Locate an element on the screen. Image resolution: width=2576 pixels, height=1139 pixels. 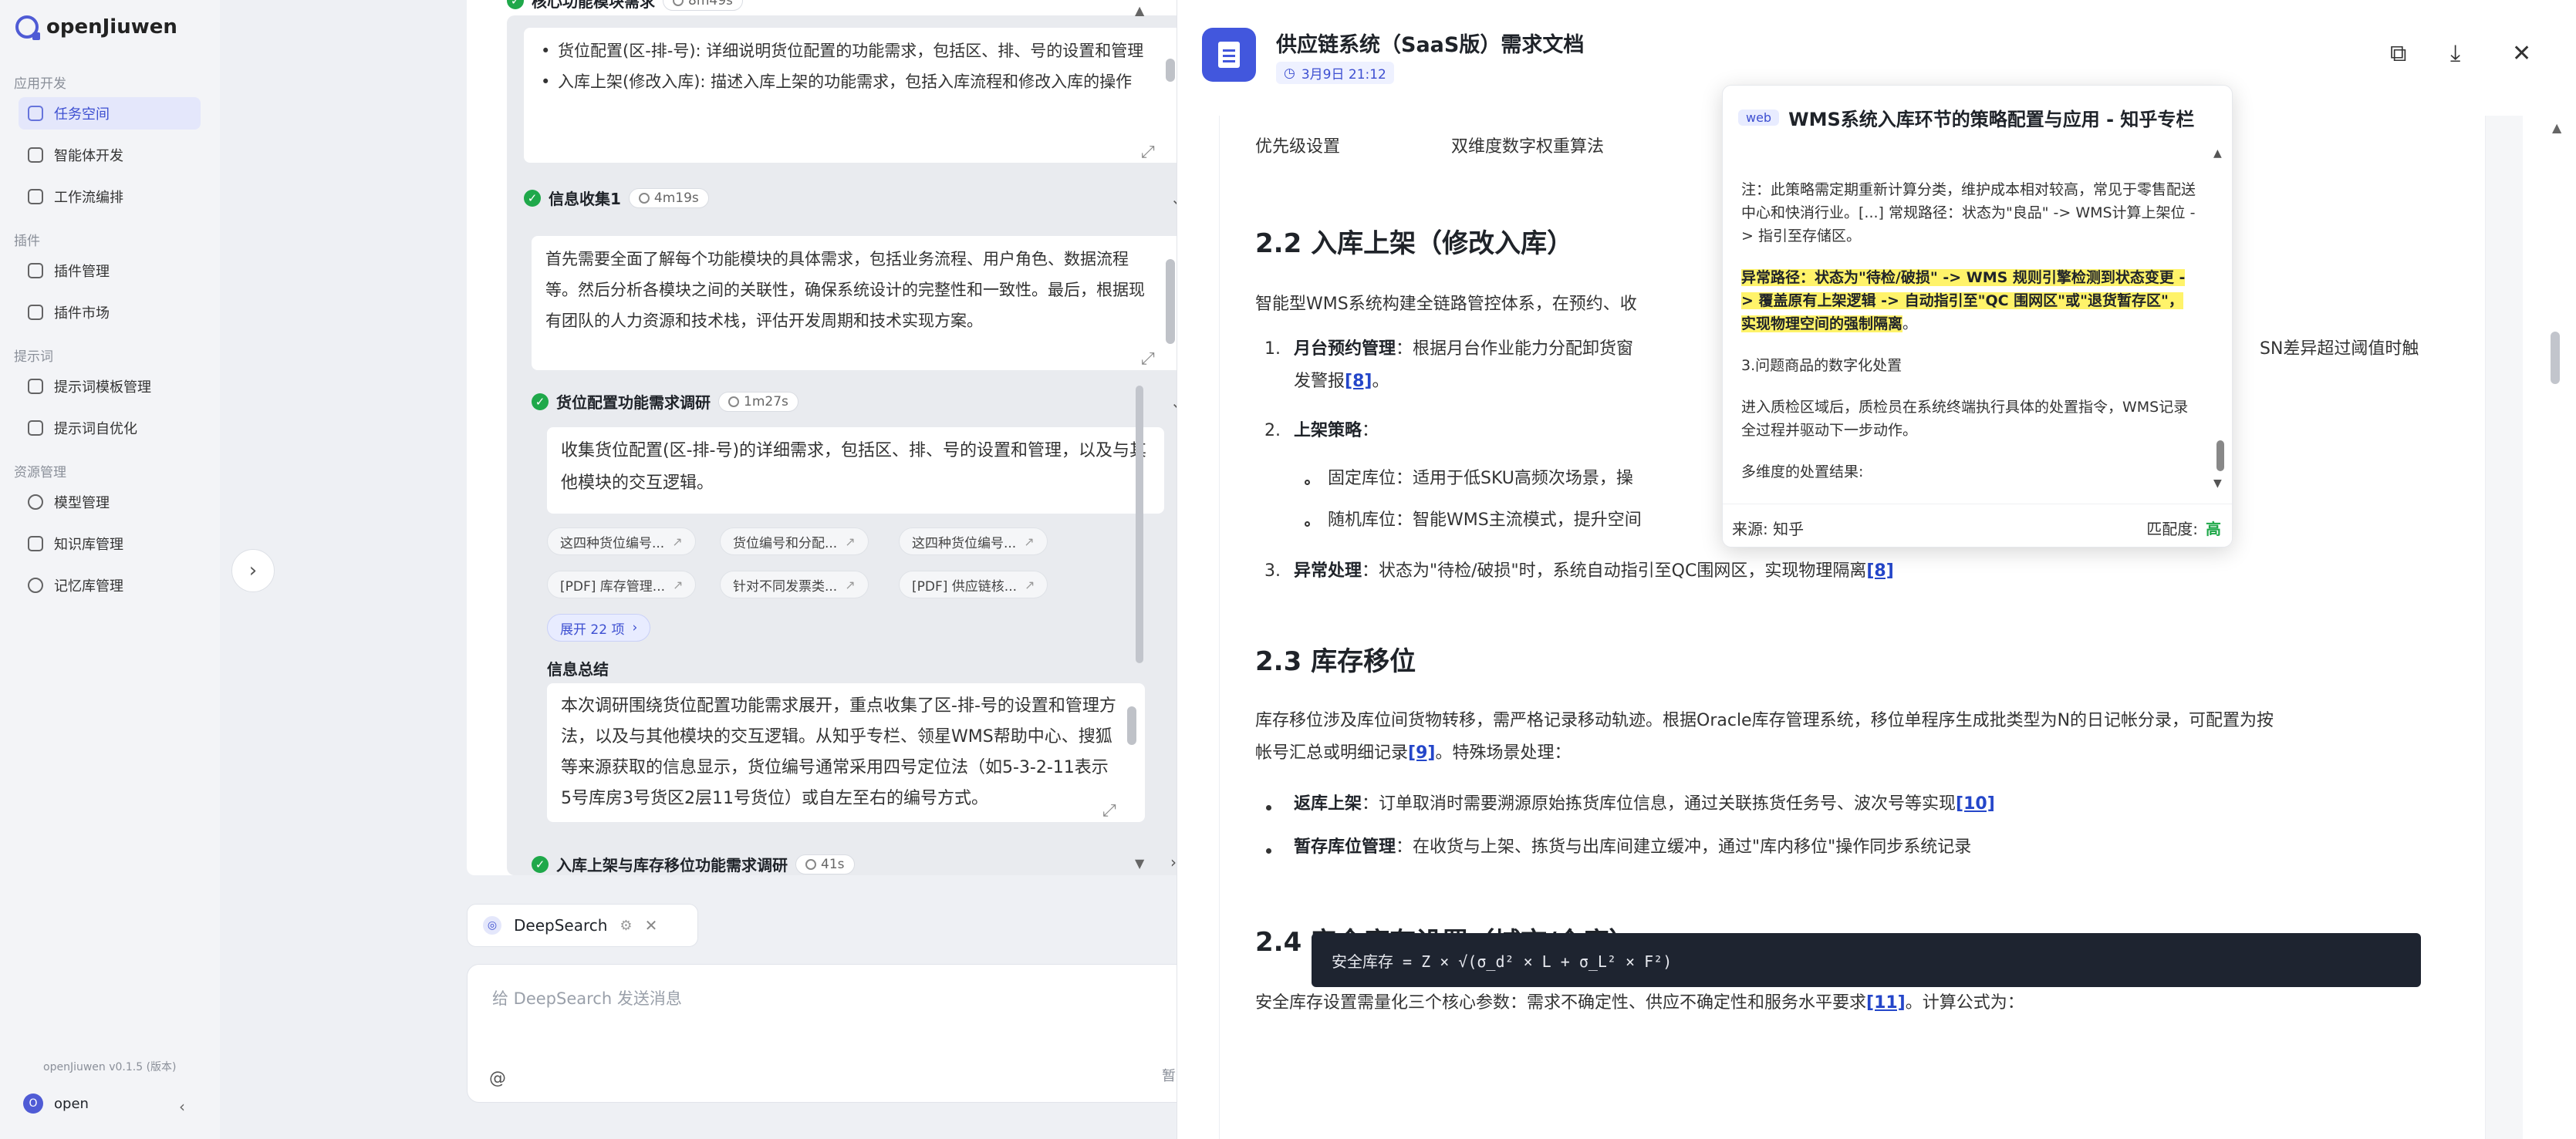
list-item: 入库上架(修改入库): 描述入库上架的功能需求，包括入库流程和修改入库的操作 is located at coordinates (854, 81).